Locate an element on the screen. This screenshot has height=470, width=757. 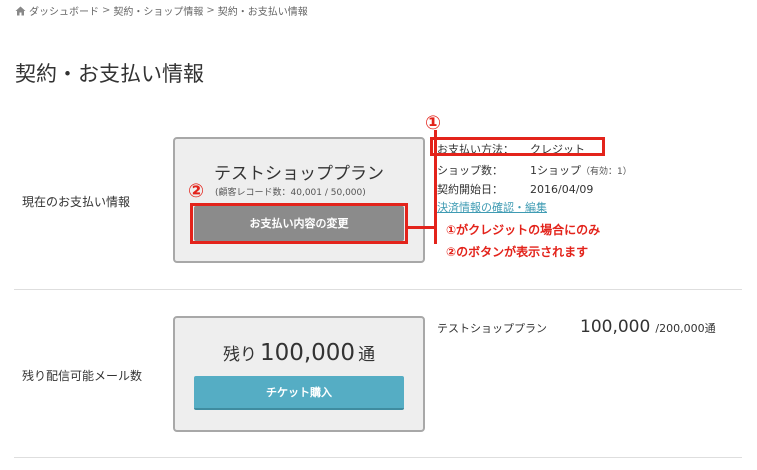
breadcrumb-dashboard: ダッシュボード is located at coordinates (64, 10).